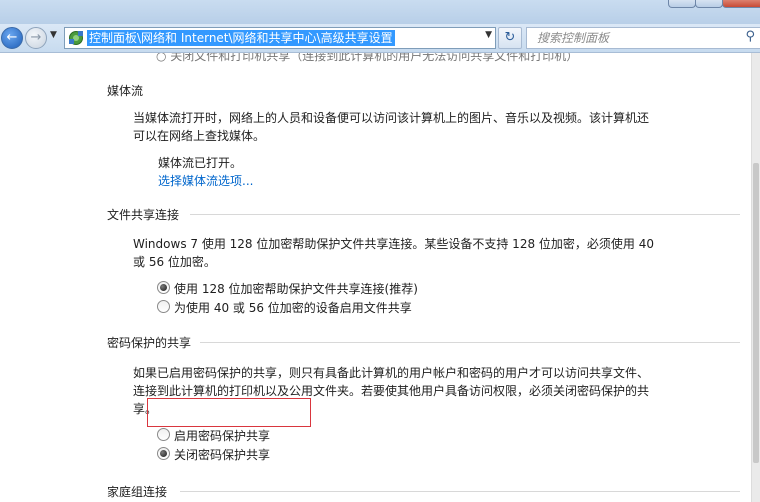 The width and height of the screenshot is (760, 502). Describe the element at coordinates (470, 342) in the screenshot. I see `password-sharing-divider` at that location.